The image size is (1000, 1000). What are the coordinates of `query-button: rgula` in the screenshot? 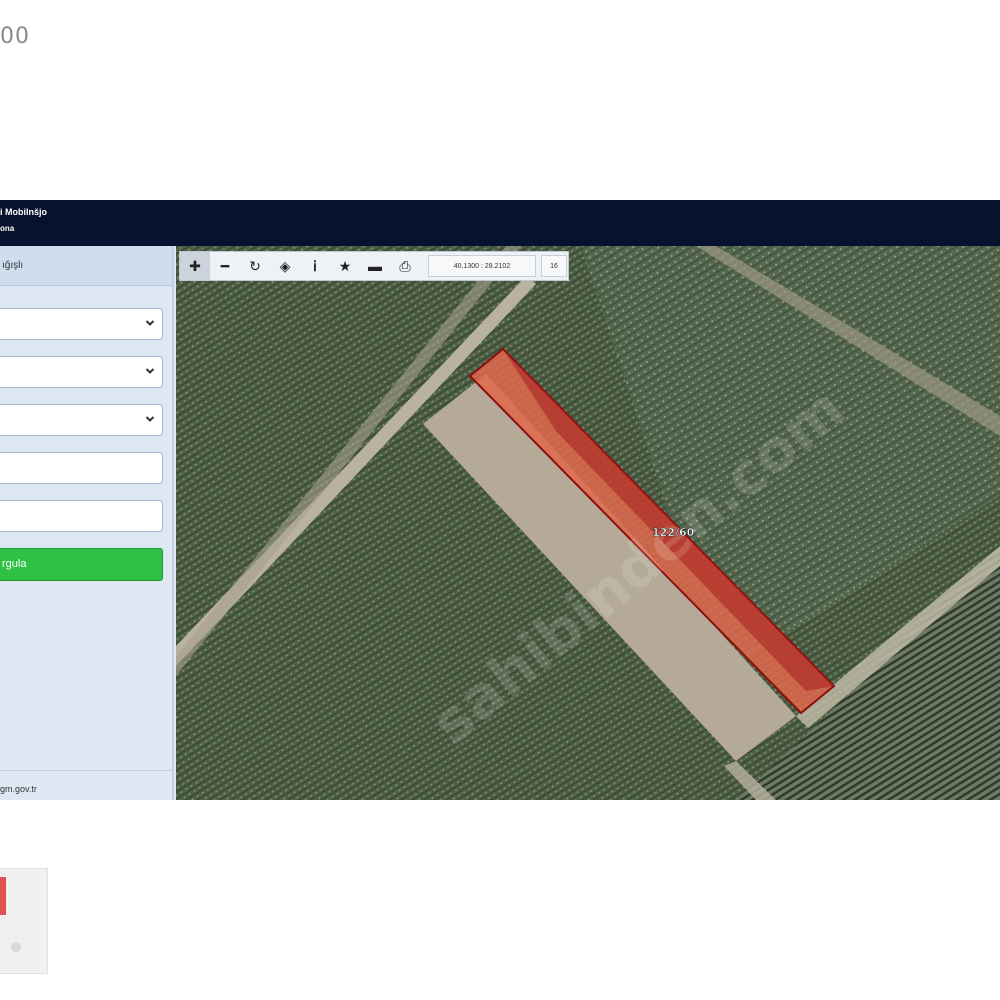 It's located at (81, 564).